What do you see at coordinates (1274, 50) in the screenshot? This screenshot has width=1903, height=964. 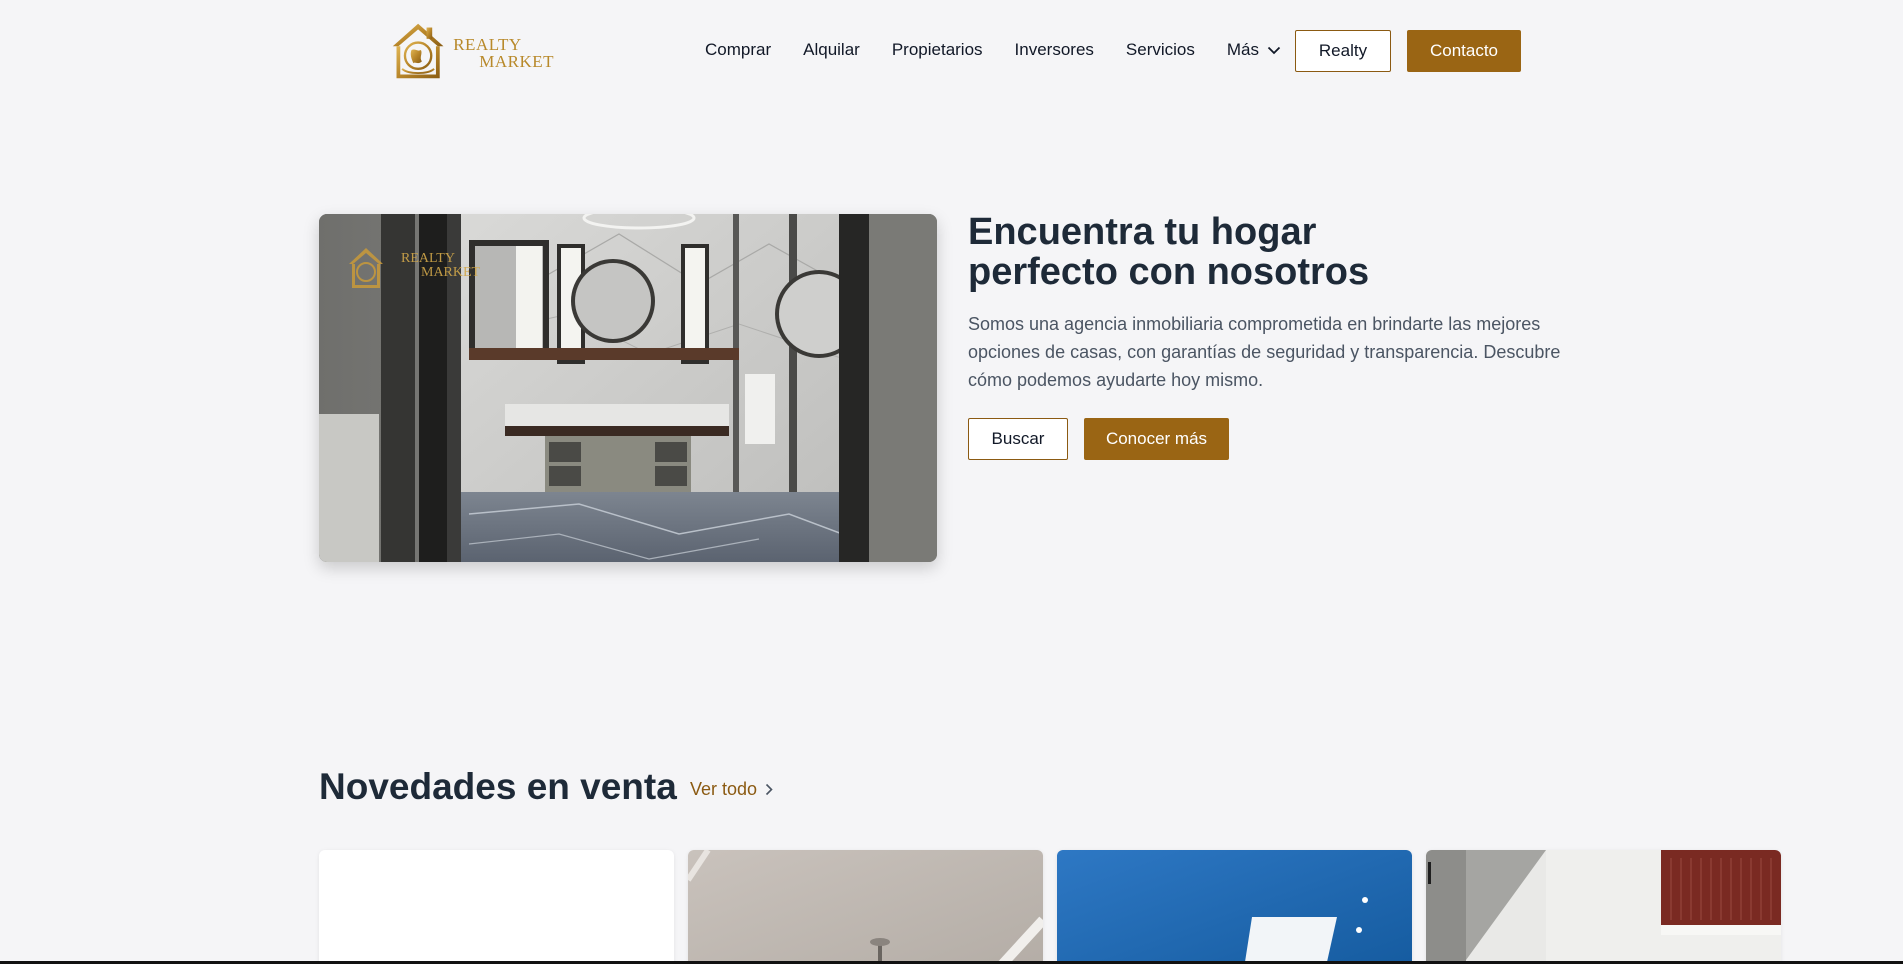 I see `chevron-down-icon` at bounding box center [1274, 50].